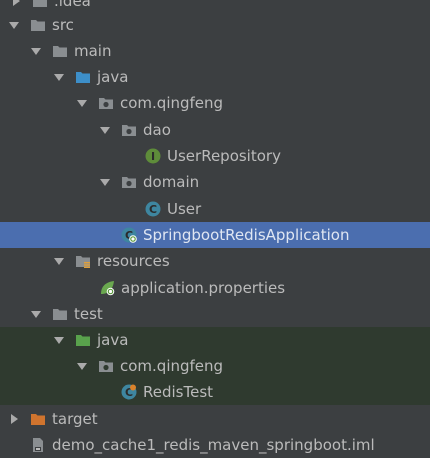  Describe the element at coordinates (215, 261) in the screenshot. I see `tree-row-resources: resources` at that location.